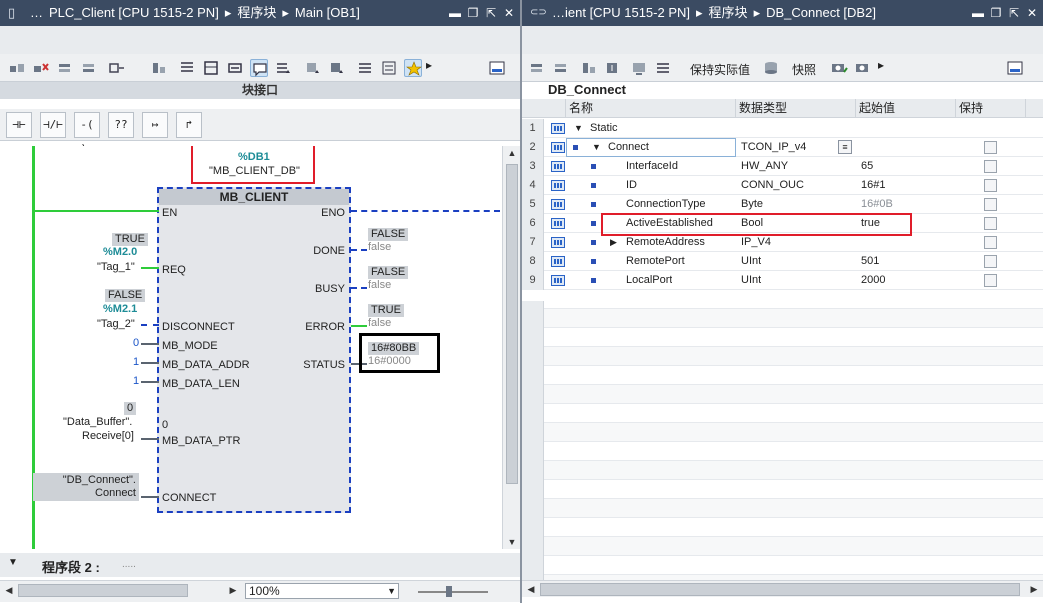  What do you see at coordinates (473, 13) in the screenshot?
I see `restore-icon: ❐` at bounding box center [473, 13].